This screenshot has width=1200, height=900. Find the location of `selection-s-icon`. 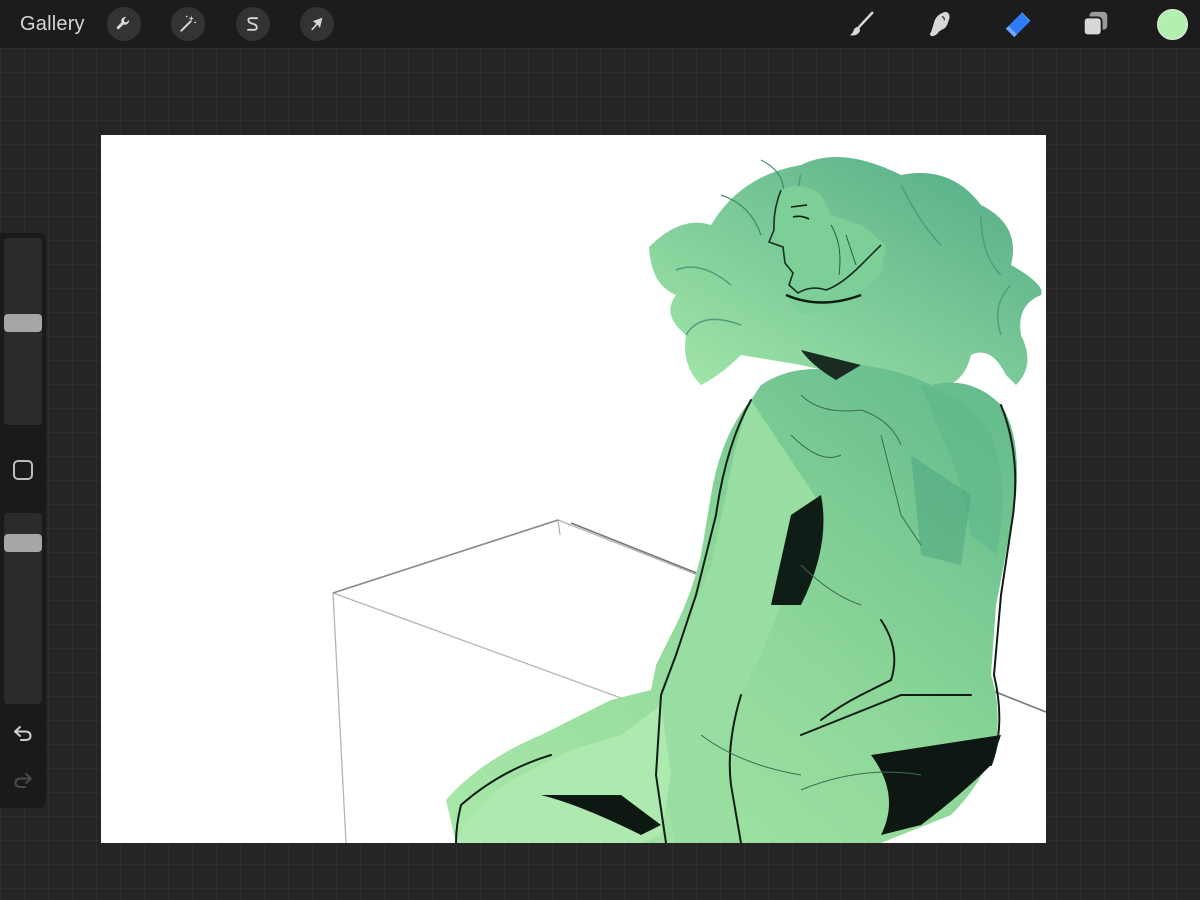

selection-s-icon is located at coordinates (253, 24).